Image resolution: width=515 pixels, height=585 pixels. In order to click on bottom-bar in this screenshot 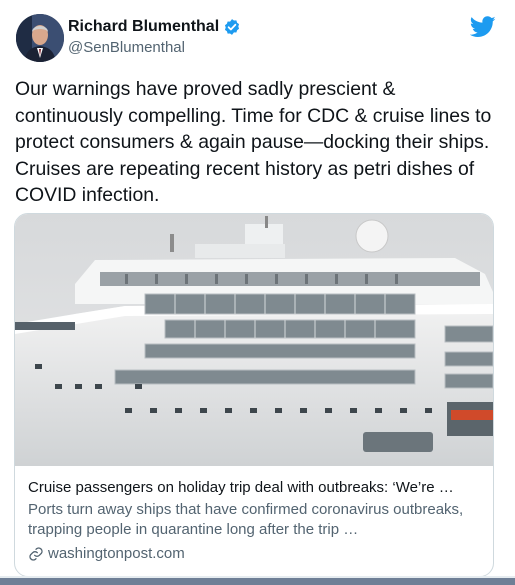, I will do `click(257, 581)`.